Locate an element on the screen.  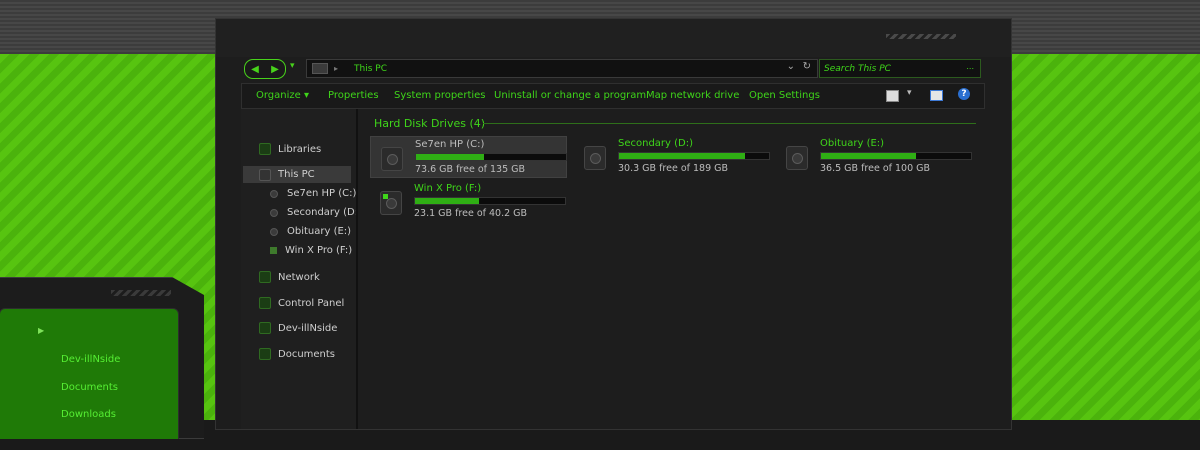
view-options-chevron-icon: ▾ is located at coordinates (909, 93).